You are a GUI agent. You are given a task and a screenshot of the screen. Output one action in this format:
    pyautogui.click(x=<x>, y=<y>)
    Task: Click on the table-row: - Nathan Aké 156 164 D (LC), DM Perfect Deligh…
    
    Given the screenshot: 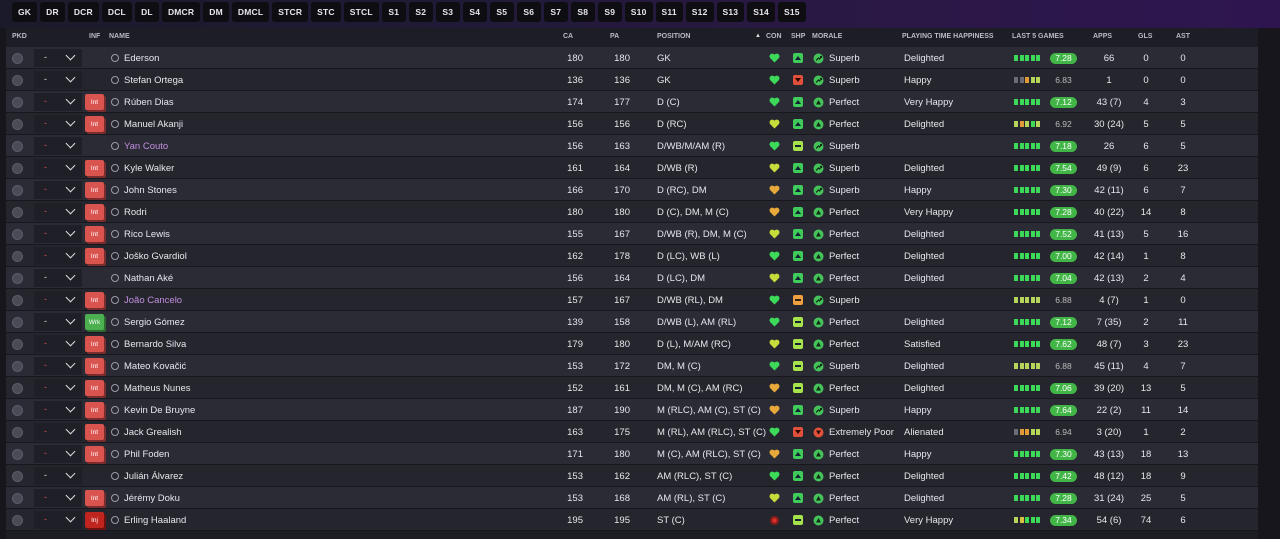 What is the action you would take?
    pyautogui.click(x=632, y=278)
    